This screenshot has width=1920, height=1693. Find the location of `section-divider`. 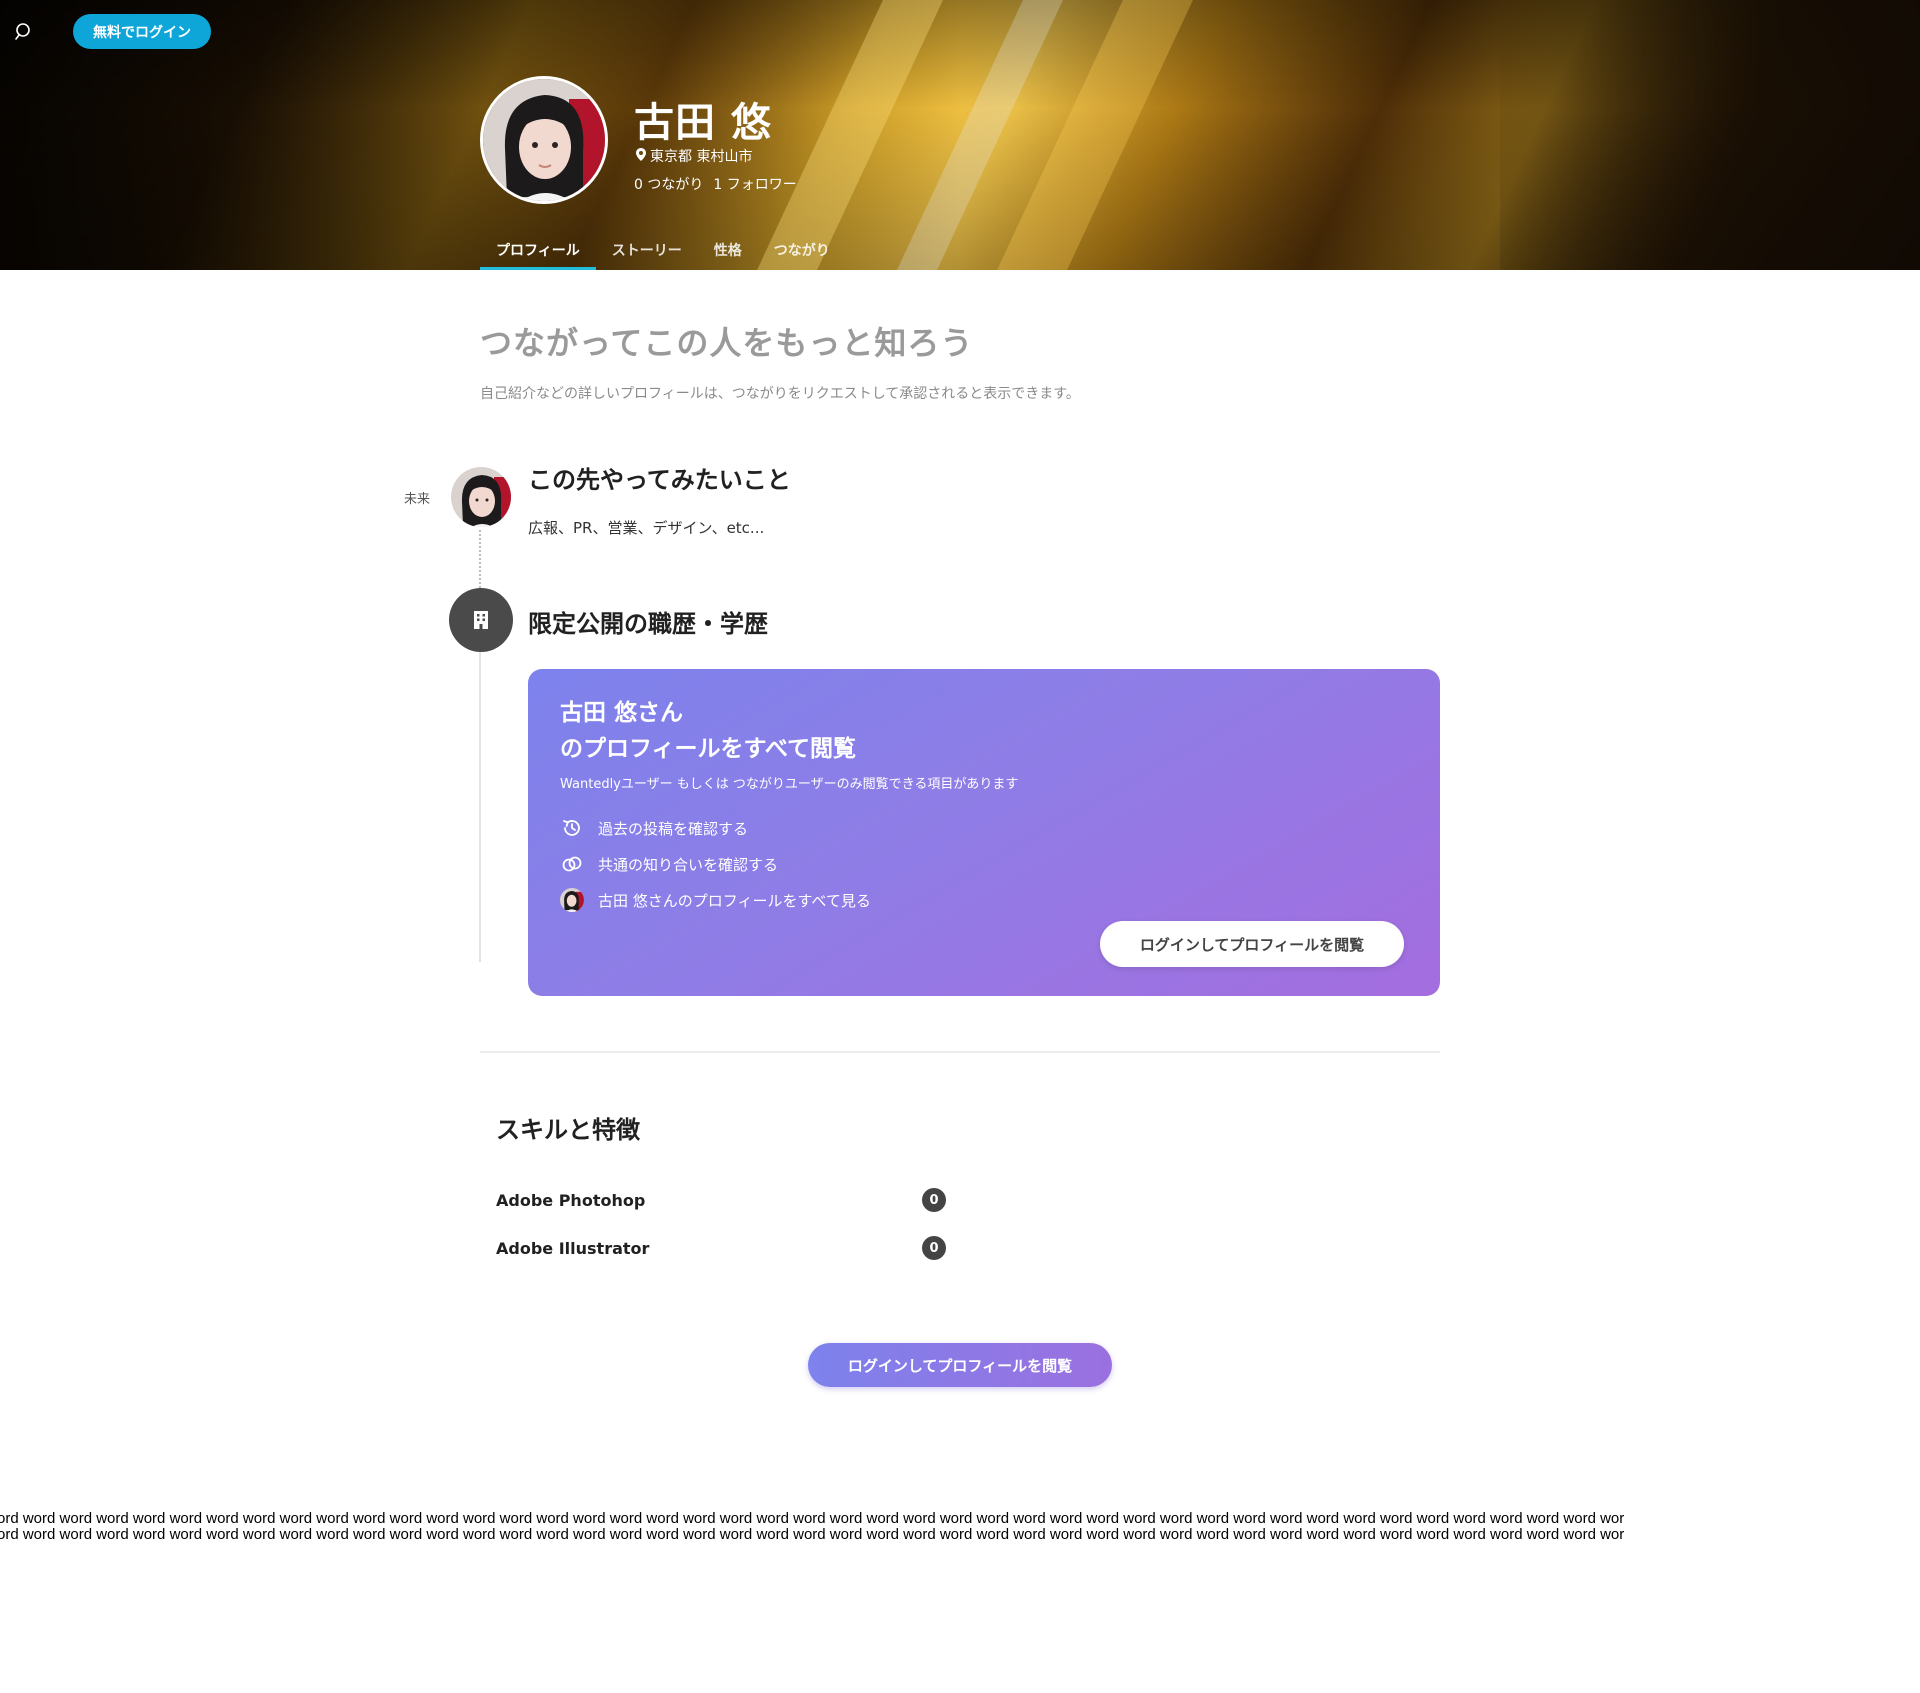

section-divider is located at coordinates (960, 1052).